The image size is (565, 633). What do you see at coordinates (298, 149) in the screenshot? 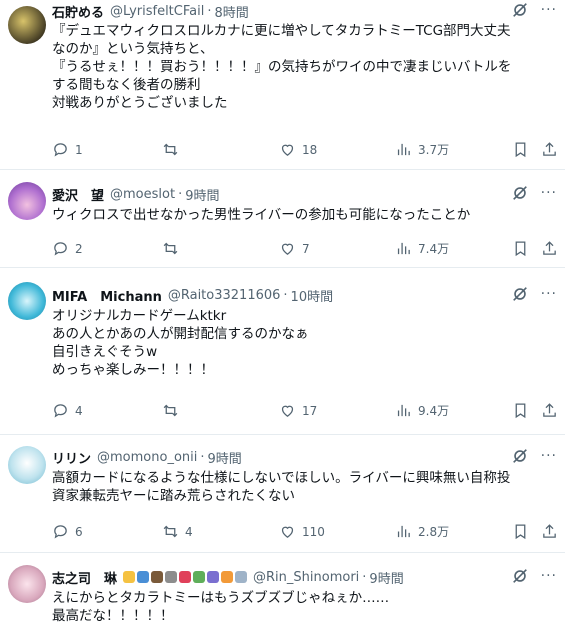
I see `like-button: 18` at bounding box center [298, 149].